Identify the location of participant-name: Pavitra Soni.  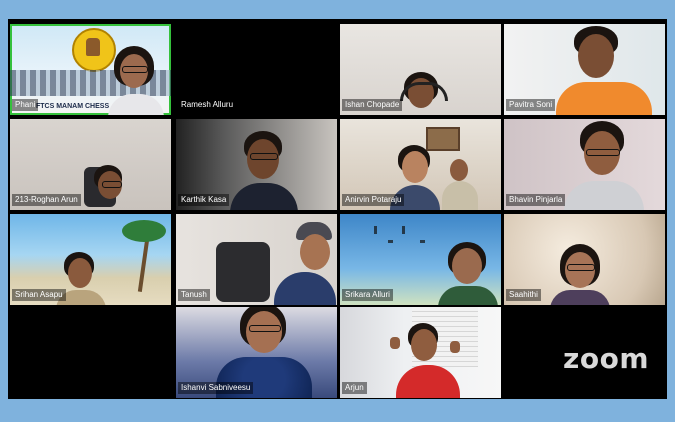
(531, 105).